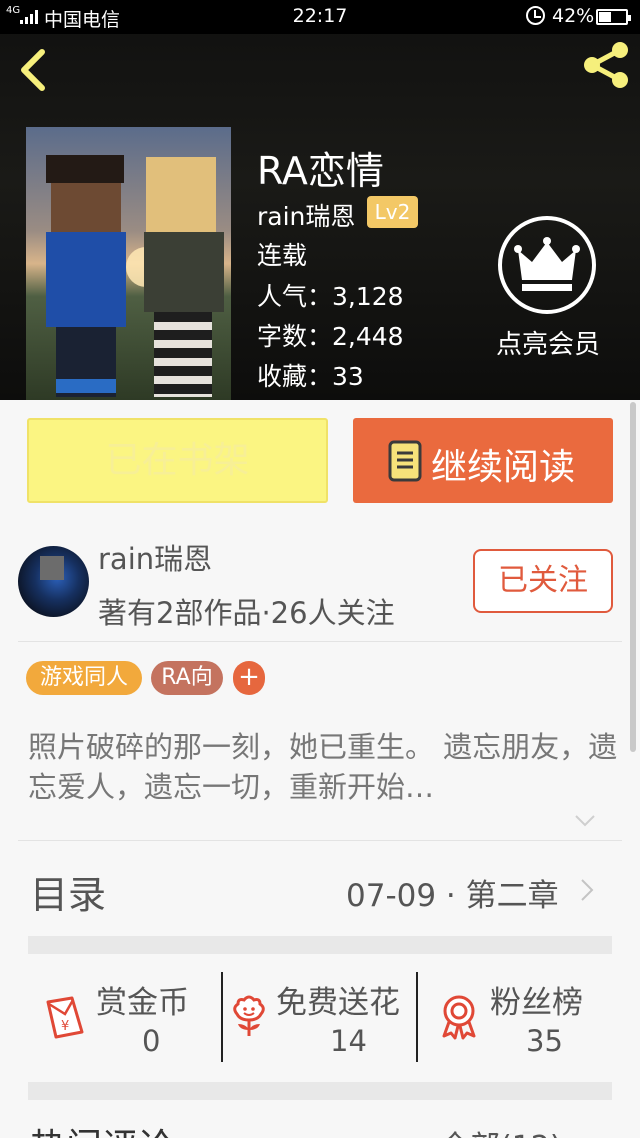 Image resolution: width=640 pixels, height=1138 pixels. I want to click on tag-ra: RA向, so click(187, 678).